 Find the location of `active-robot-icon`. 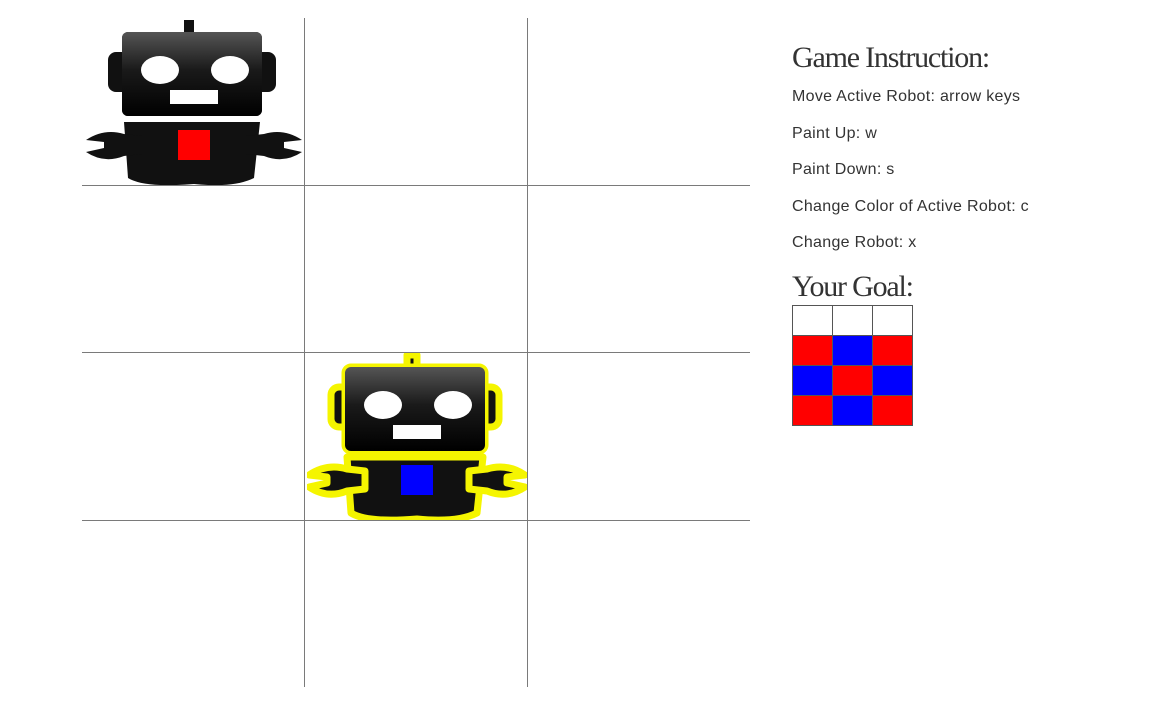

active-robot-icon is located at coordinates (417, 437).